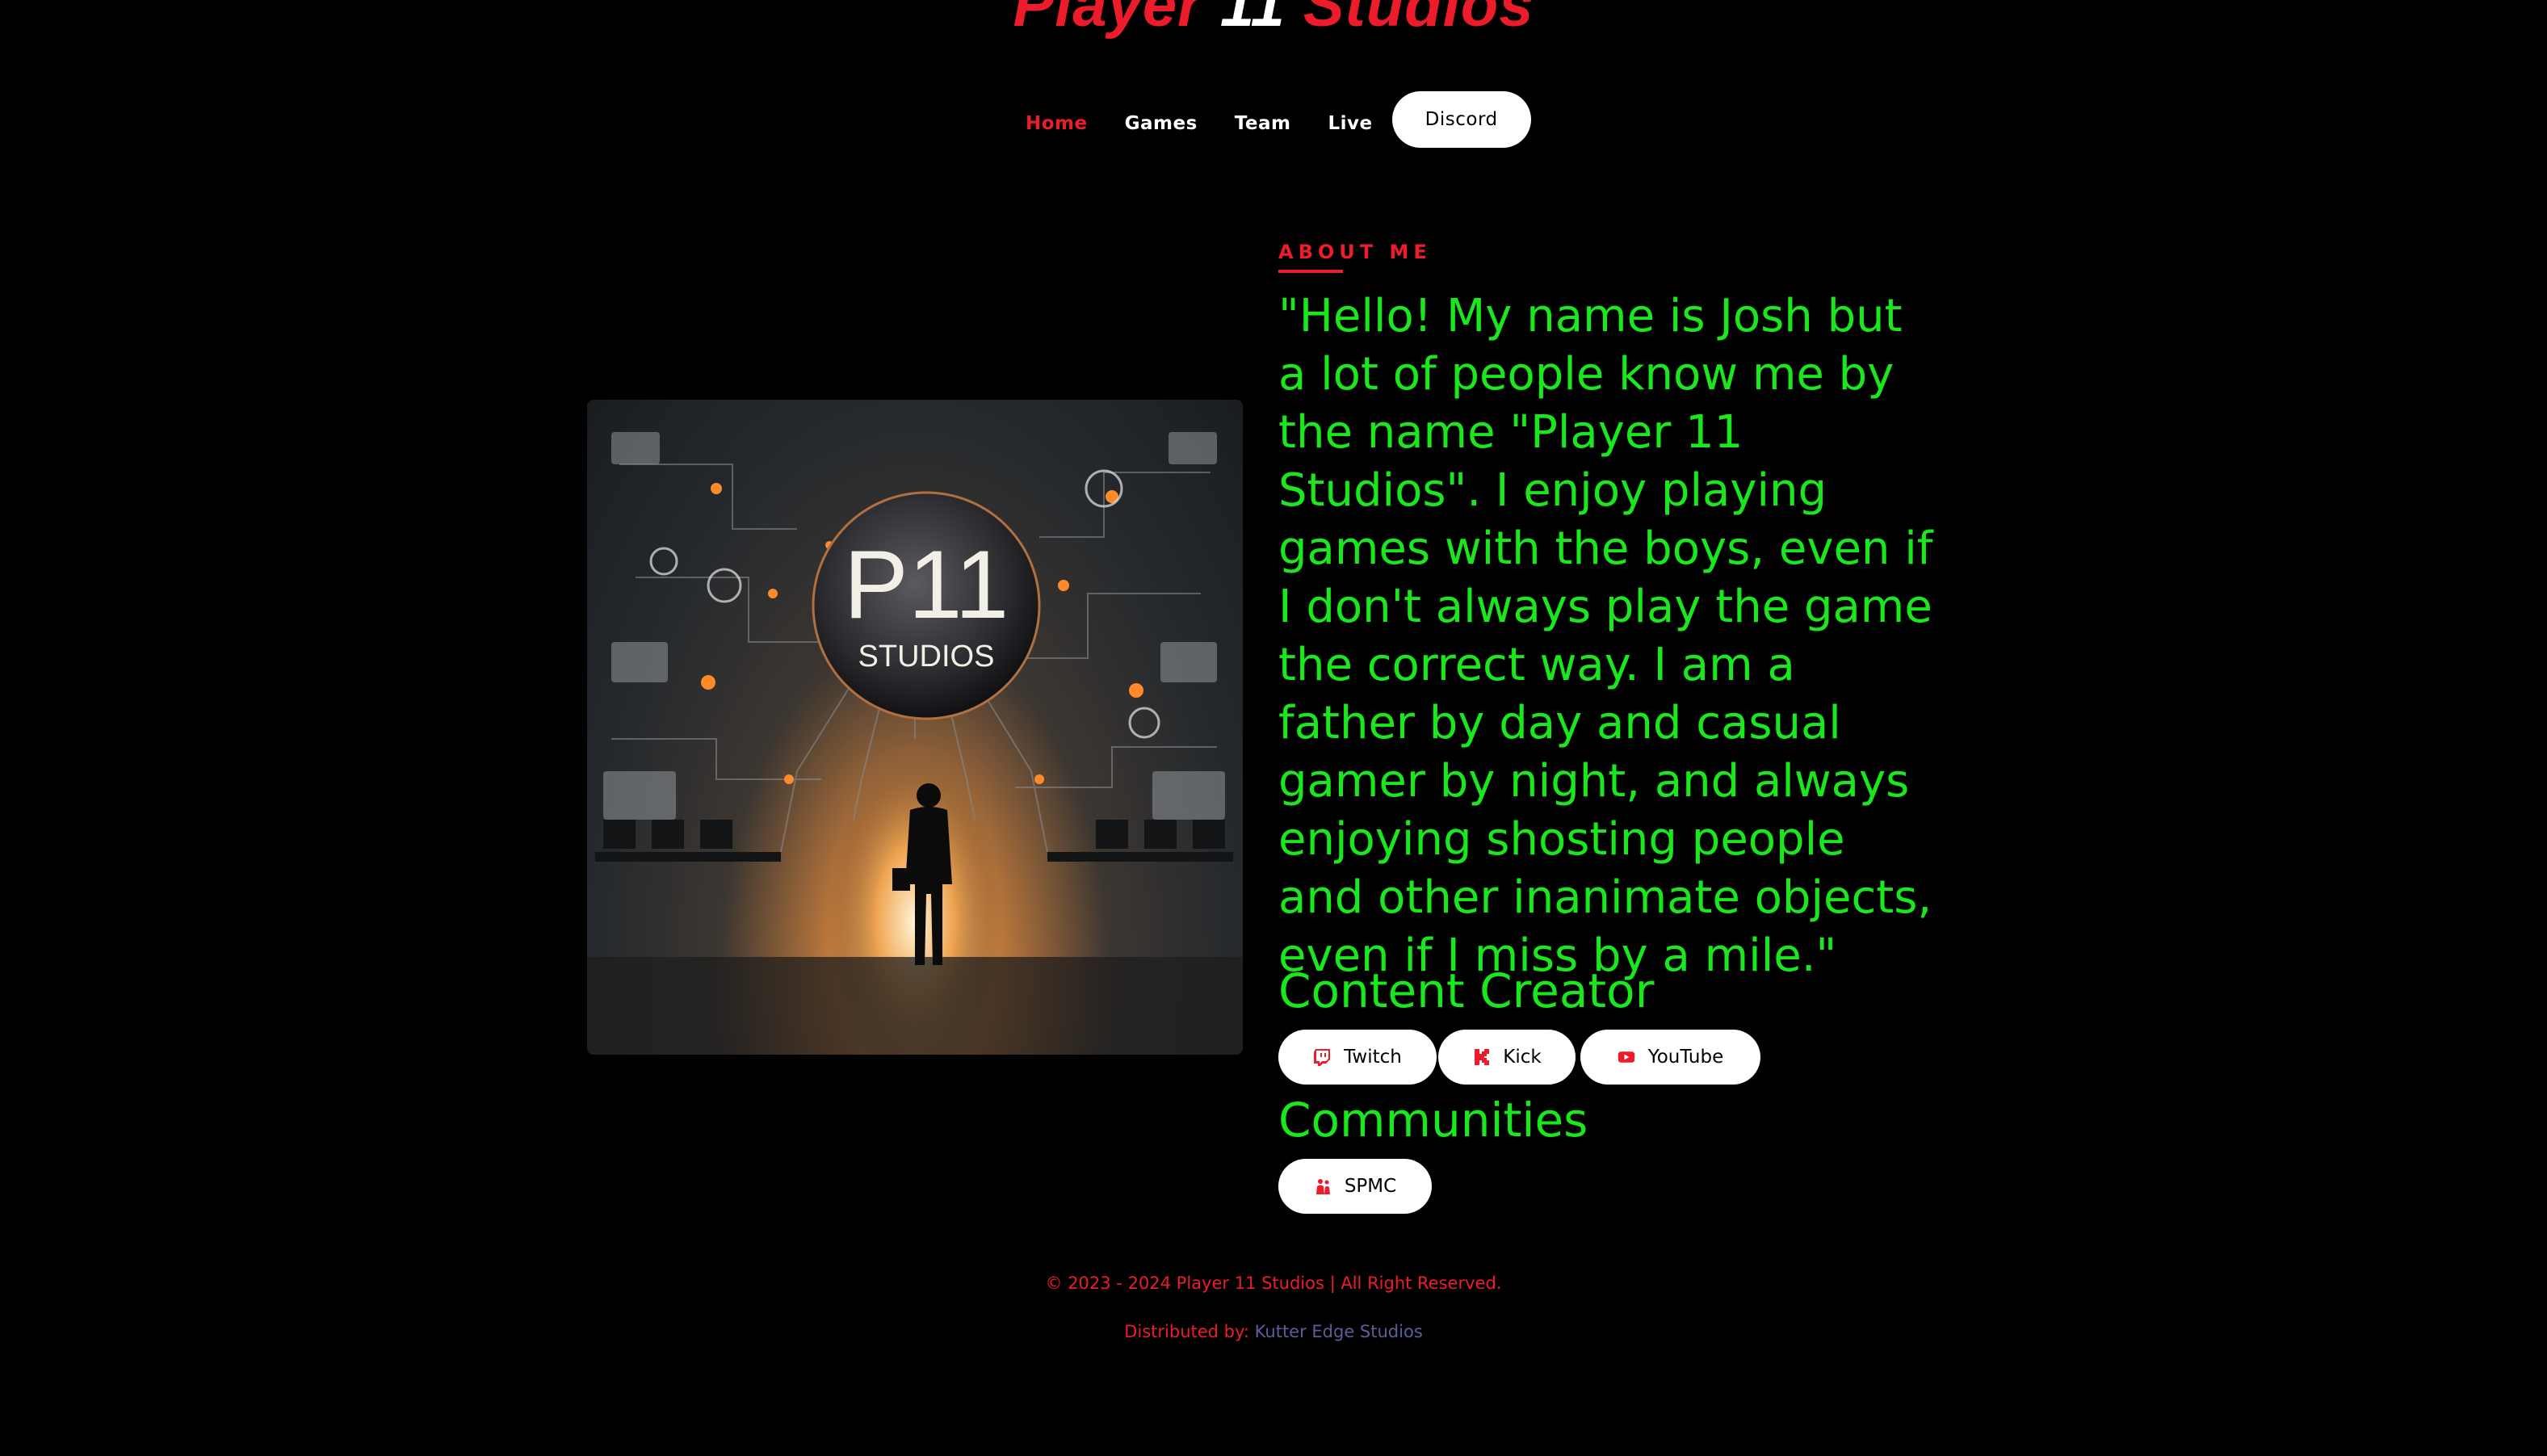 The width and height of the screenshot is (2547, 1456). I want to click on communities-heading: Communities, so click(1433, 1120).